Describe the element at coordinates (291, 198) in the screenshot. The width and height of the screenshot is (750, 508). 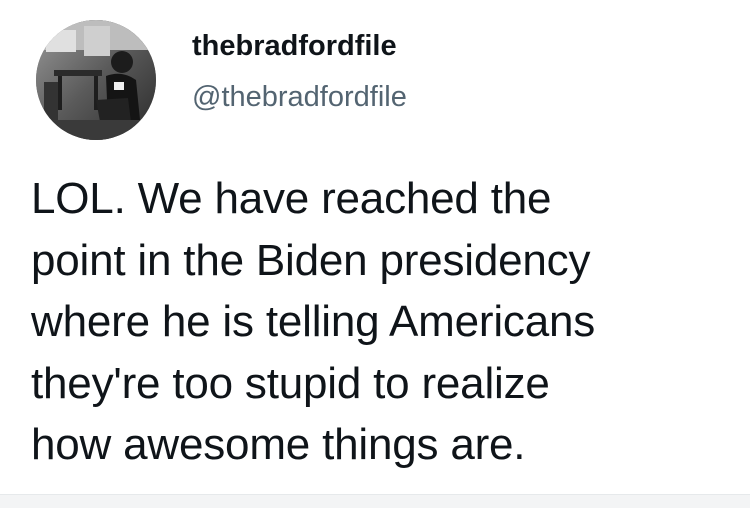
I see `tweet-text-line: LOL. We have reached the` at that location.